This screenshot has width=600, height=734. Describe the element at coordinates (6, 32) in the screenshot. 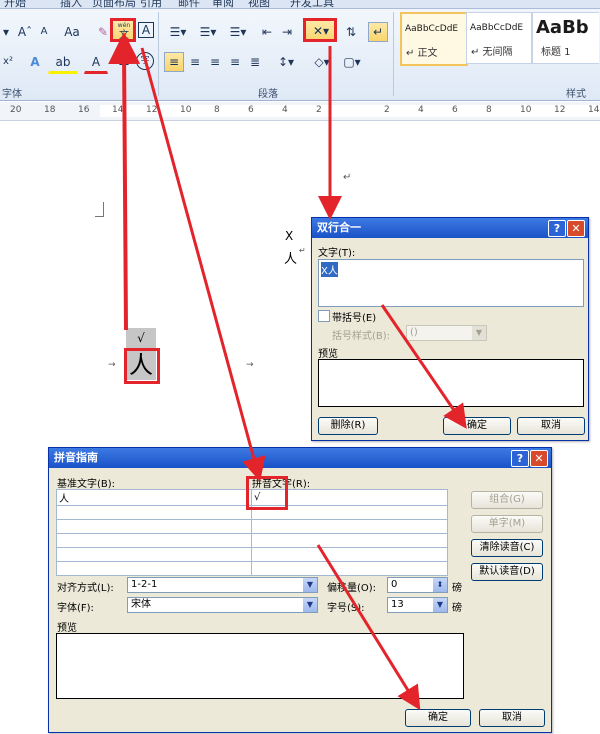

I see `font-size-dropdown-icon: ▾` at that location.